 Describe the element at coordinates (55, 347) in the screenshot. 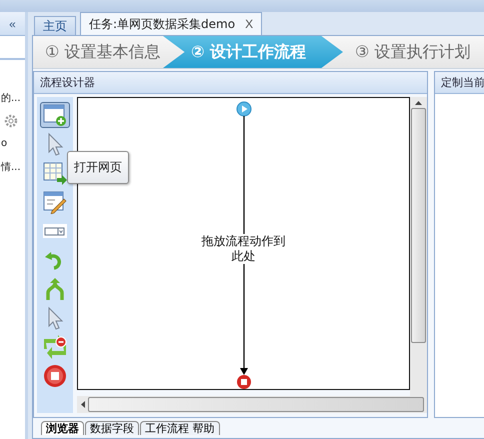

I see `loop-stop-icon` at that location.